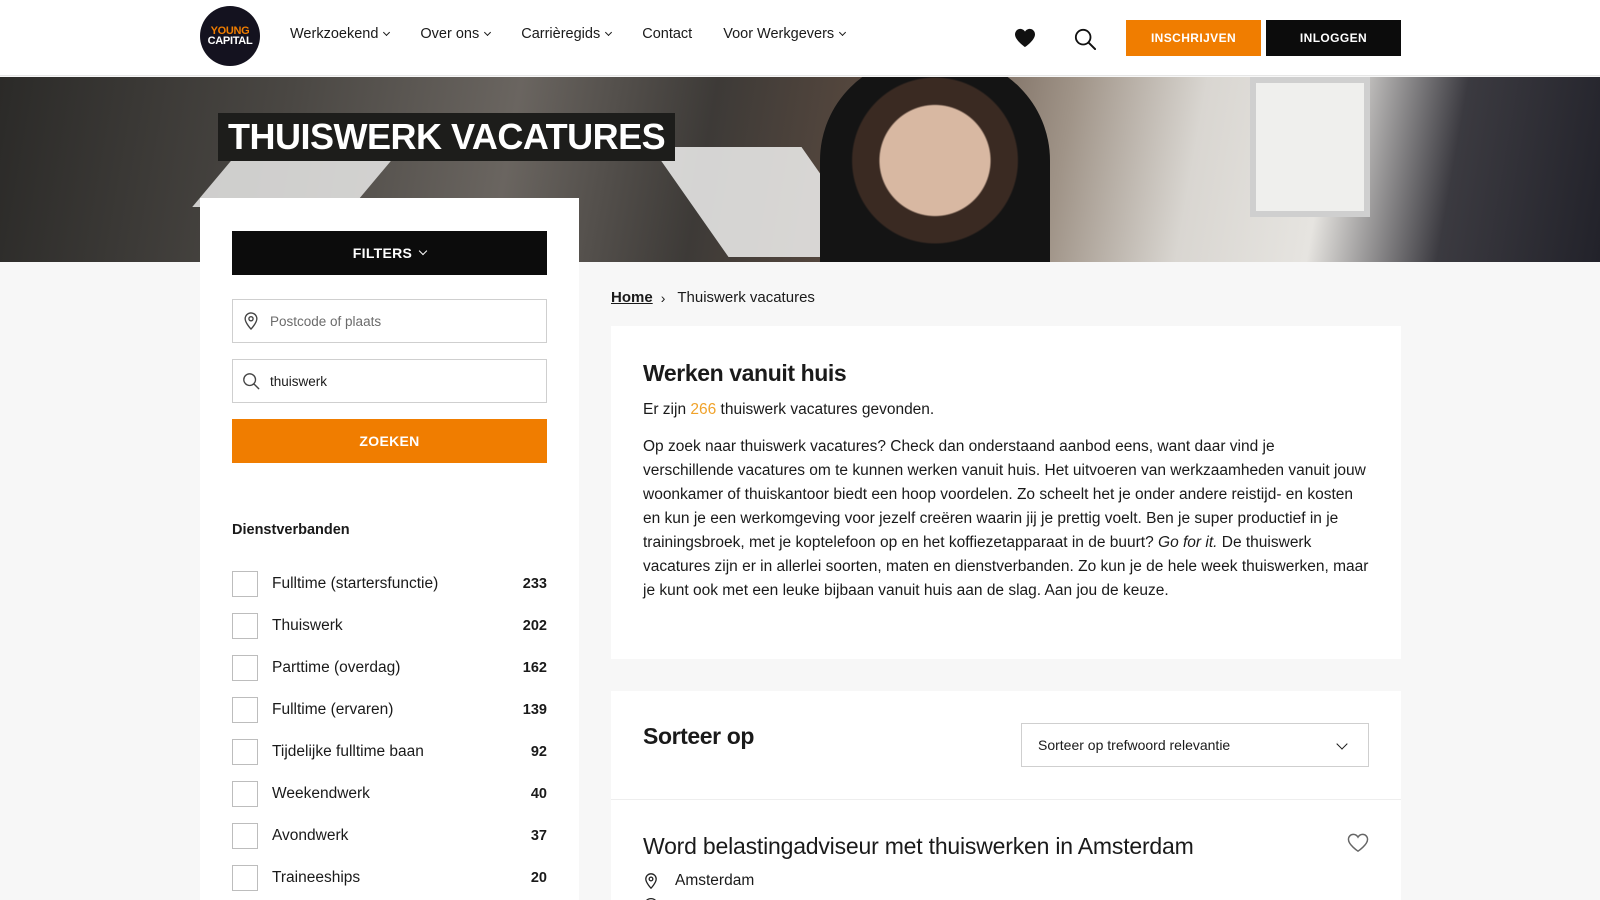  What do you see at coordinates (632, 297) in the screenshot?
I see `breadcrumb-home-link: Home` at bounding box center [632, 297].